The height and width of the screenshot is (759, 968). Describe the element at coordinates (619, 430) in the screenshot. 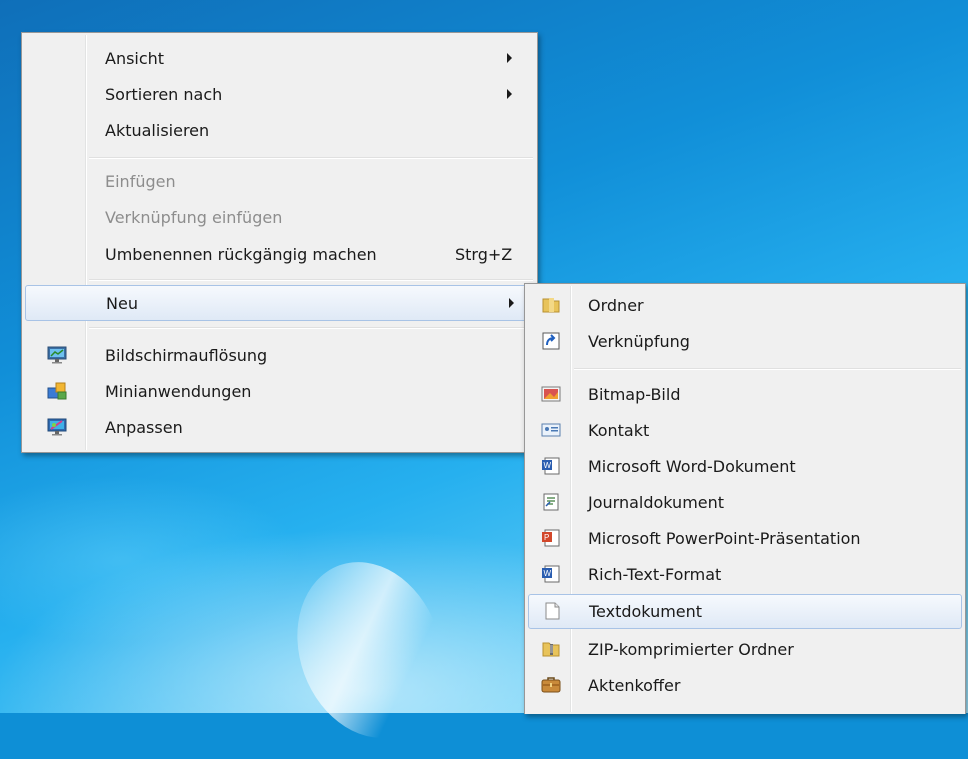

I see `submenu-item-label: Kontakt` at that location.